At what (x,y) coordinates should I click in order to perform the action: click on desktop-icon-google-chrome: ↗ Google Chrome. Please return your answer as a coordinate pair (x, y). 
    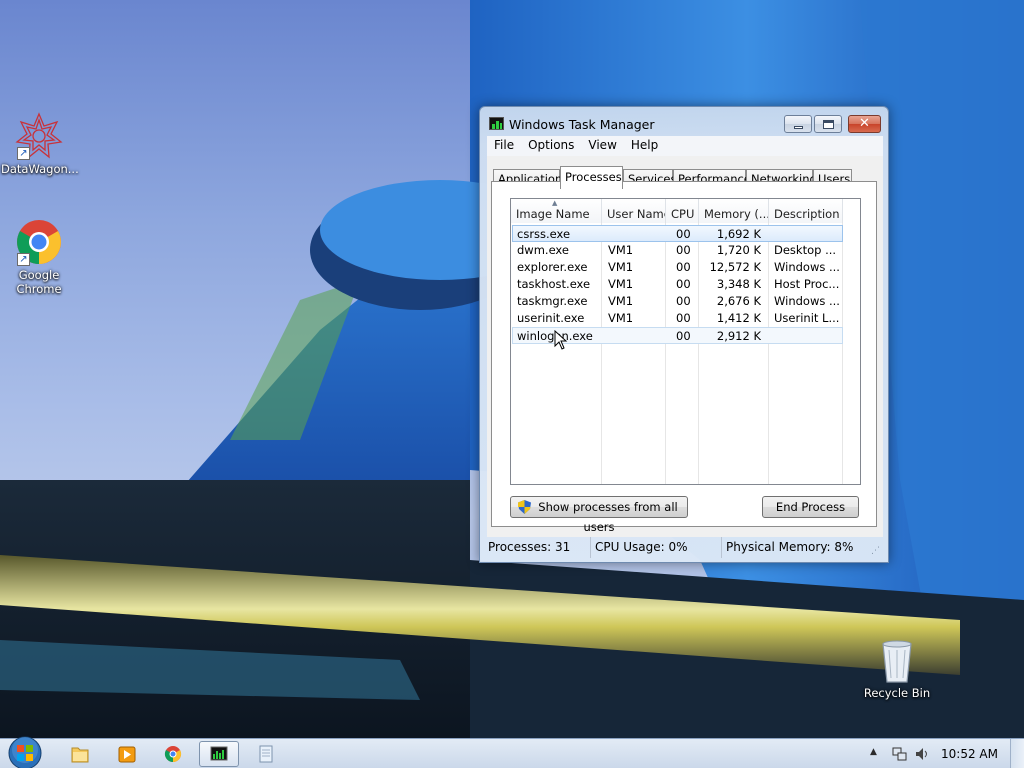
    Looking at the image, I should click on (39, 257).